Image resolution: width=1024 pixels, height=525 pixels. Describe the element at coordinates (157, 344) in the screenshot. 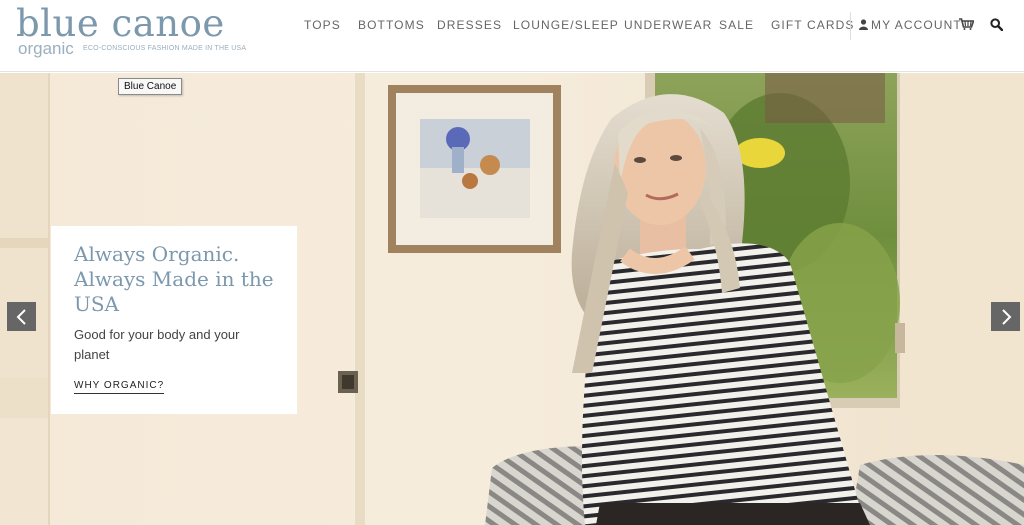

I see `promo-subtitle: Good for your body and your planet` at that location.